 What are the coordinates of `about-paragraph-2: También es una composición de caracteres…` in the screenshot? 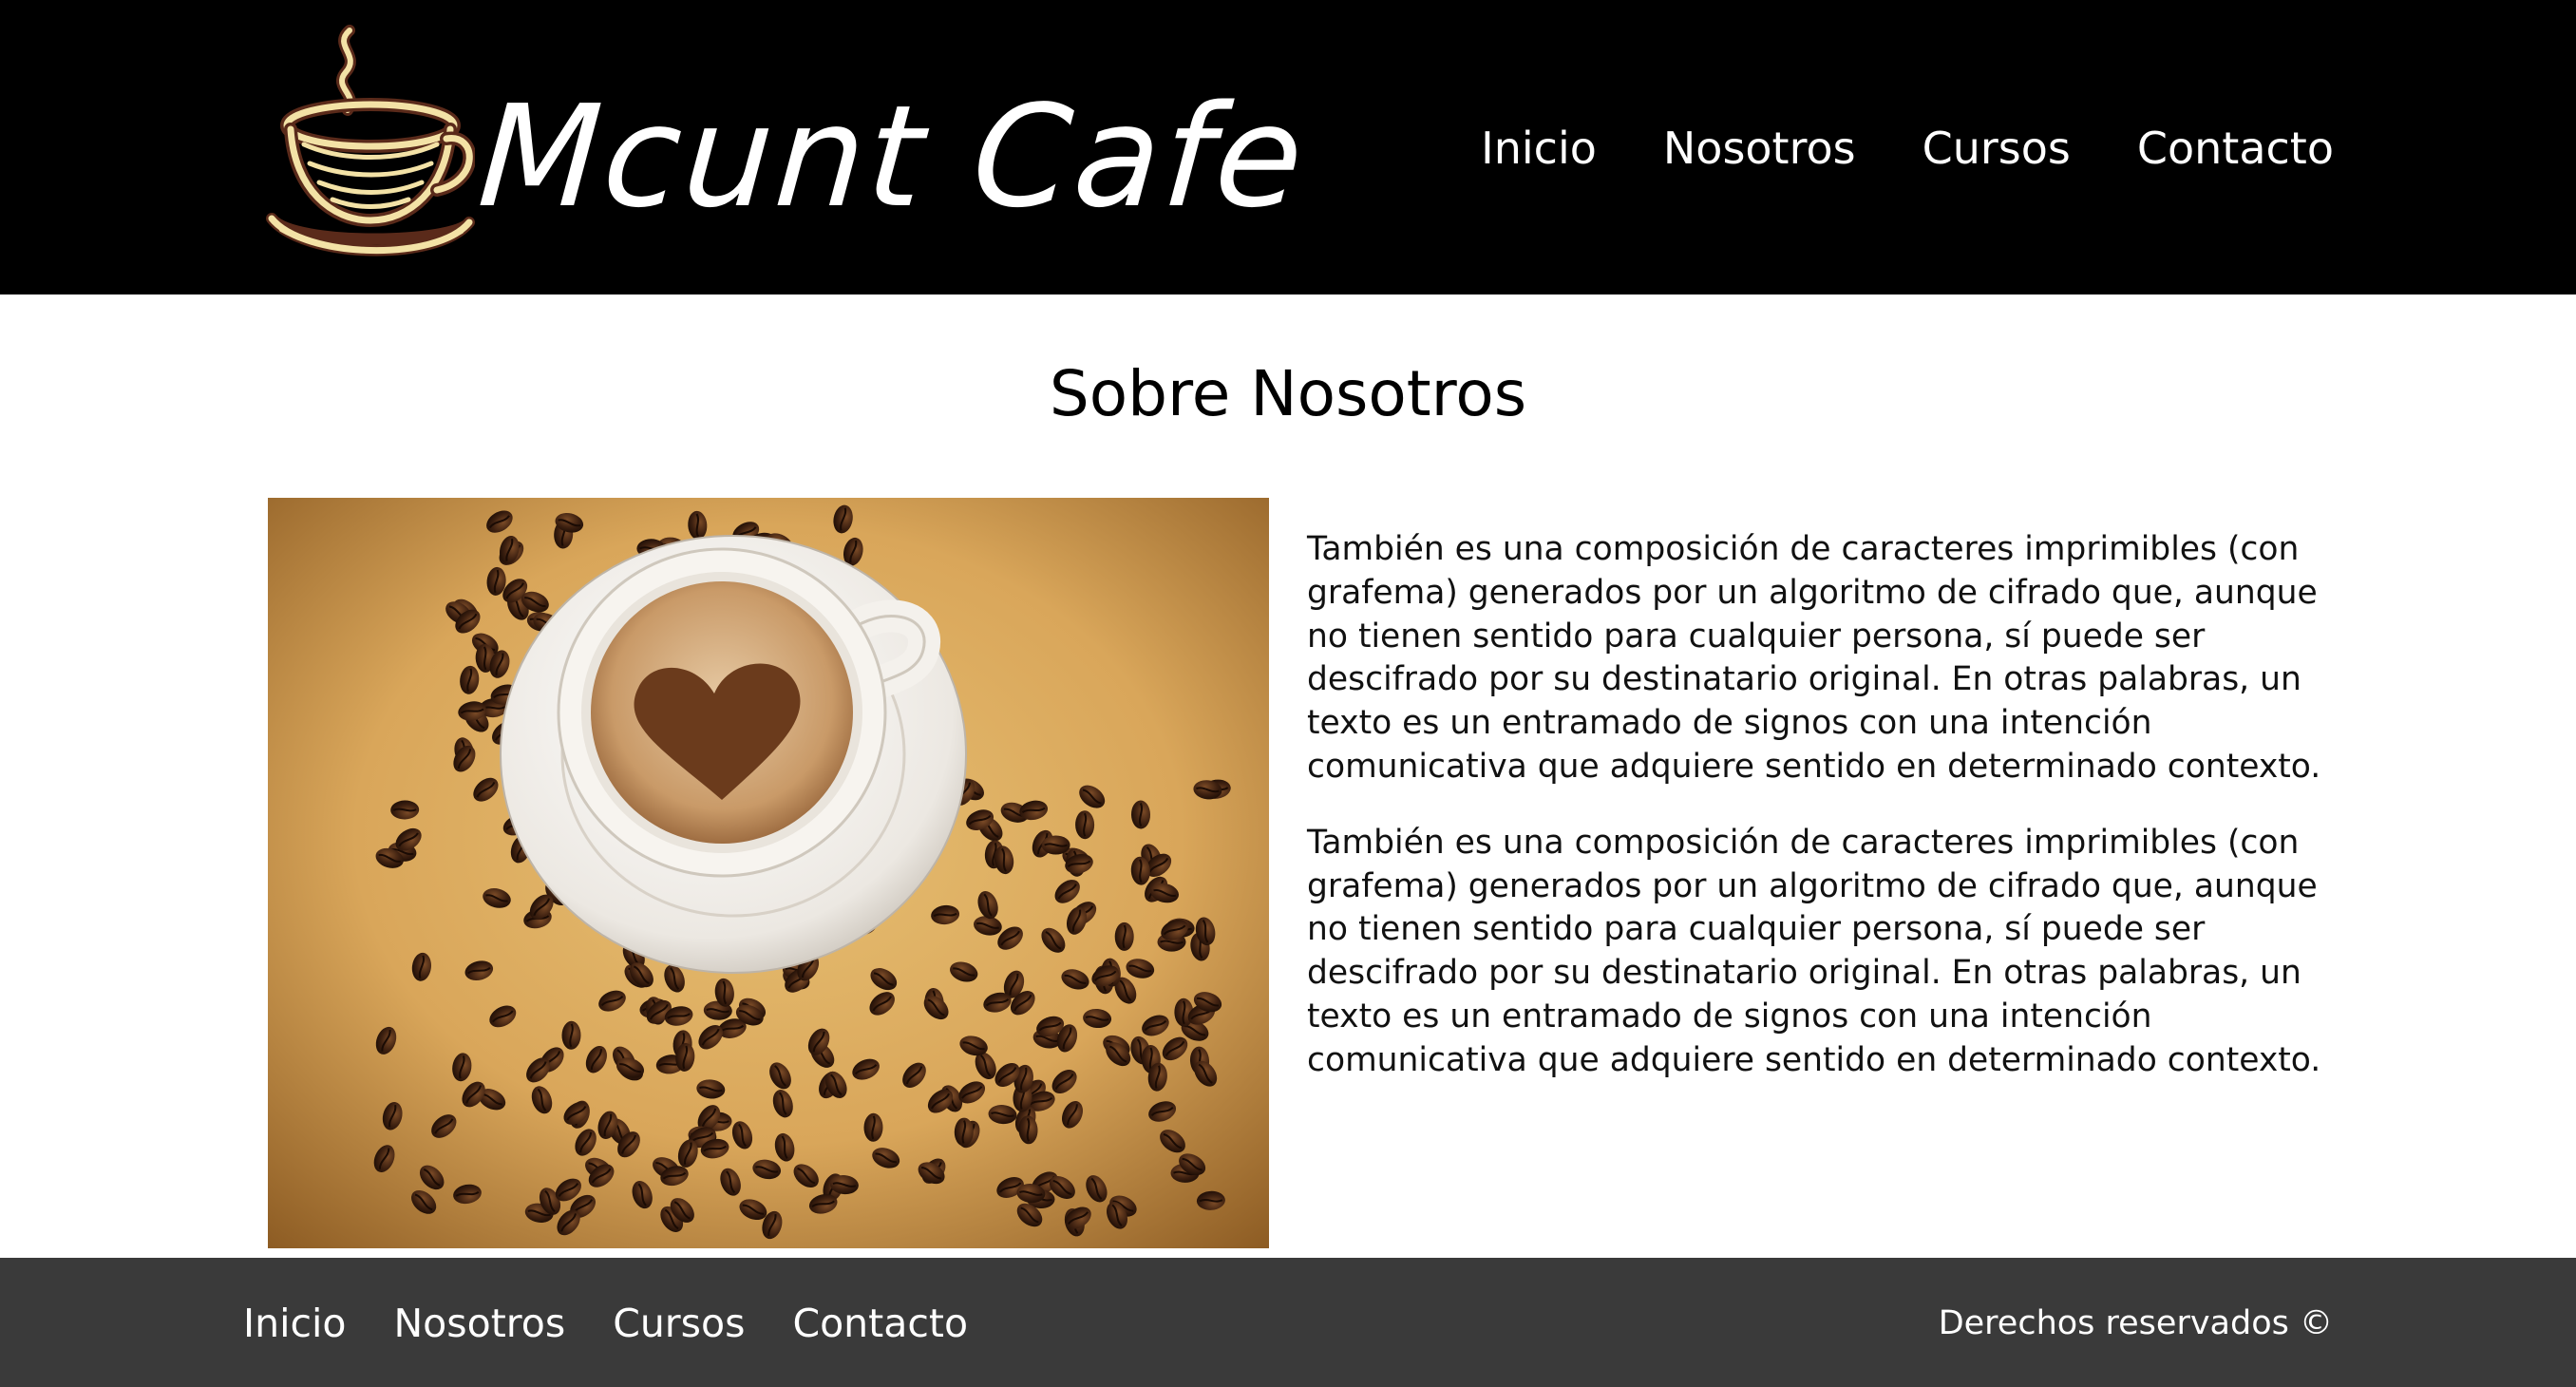 It's located at (1814, 951).